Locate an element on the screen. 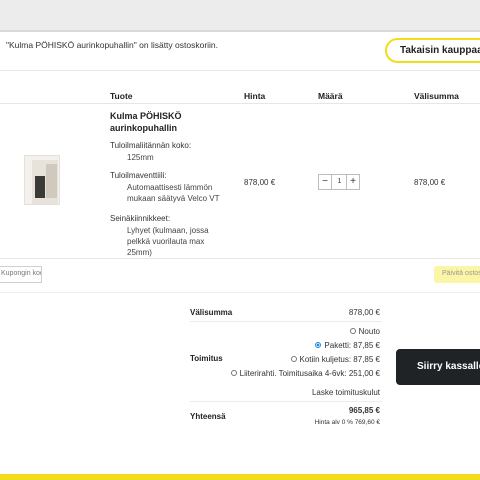  attribute-label: Tuloilmaventtiili: is located at coordinates (138, 175).